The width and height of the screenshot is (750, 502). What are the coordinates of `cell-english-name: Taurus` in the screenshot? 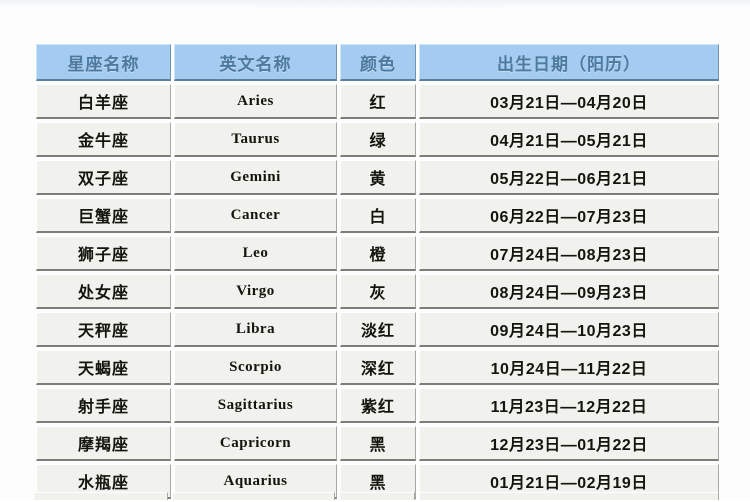 It's located at (255, 139).